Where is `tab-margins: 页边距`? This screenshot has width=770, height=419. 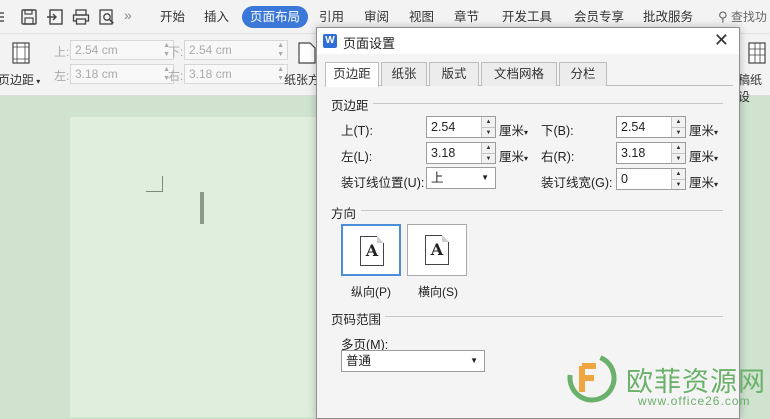 tab-margins: 页边距 is located at coordinates (352, 74).